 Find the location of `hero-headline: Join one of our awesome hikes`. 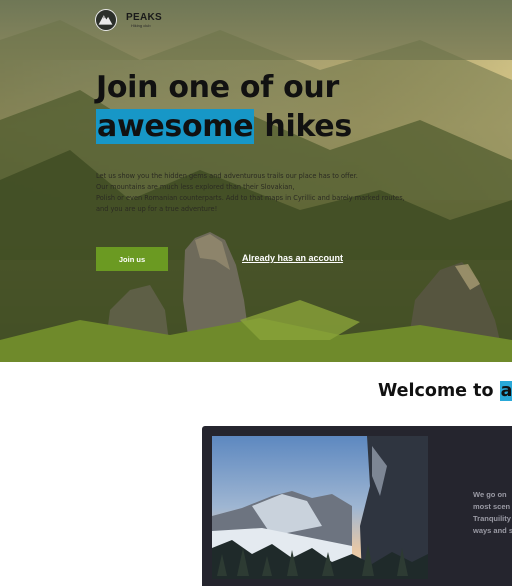

hero-headline: Join one of our awesome hikes is located at coordinates (224, 107).